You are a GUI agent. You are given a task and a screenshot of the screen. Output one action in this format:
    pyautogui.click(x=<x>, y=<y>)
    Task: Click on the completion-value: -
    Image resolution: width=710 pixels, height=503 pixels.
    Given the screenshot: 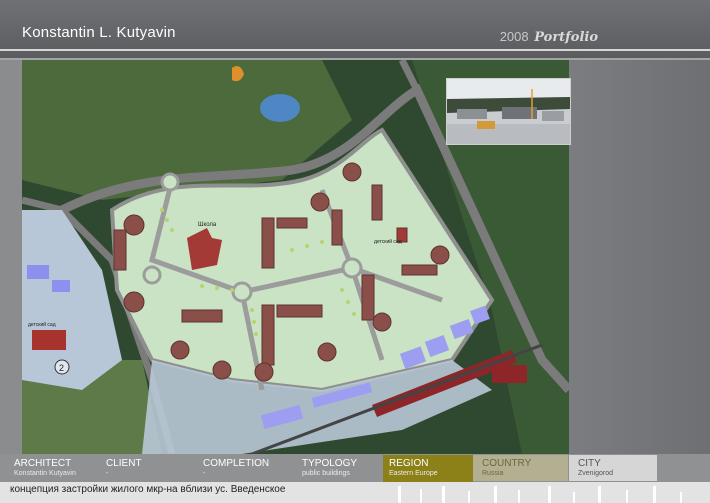 What is the action you would take?
    pyautogui.click(x=204, y=473)
    